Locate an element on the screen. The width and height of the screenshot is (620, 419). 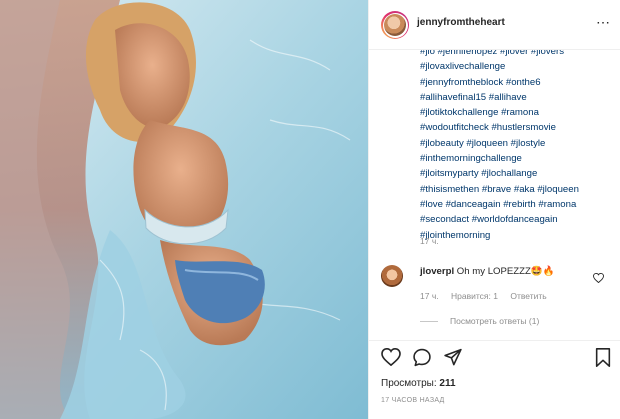
hashtag-line: #jloitsmyparty #jlochallange is located at coordinates (517, 173).